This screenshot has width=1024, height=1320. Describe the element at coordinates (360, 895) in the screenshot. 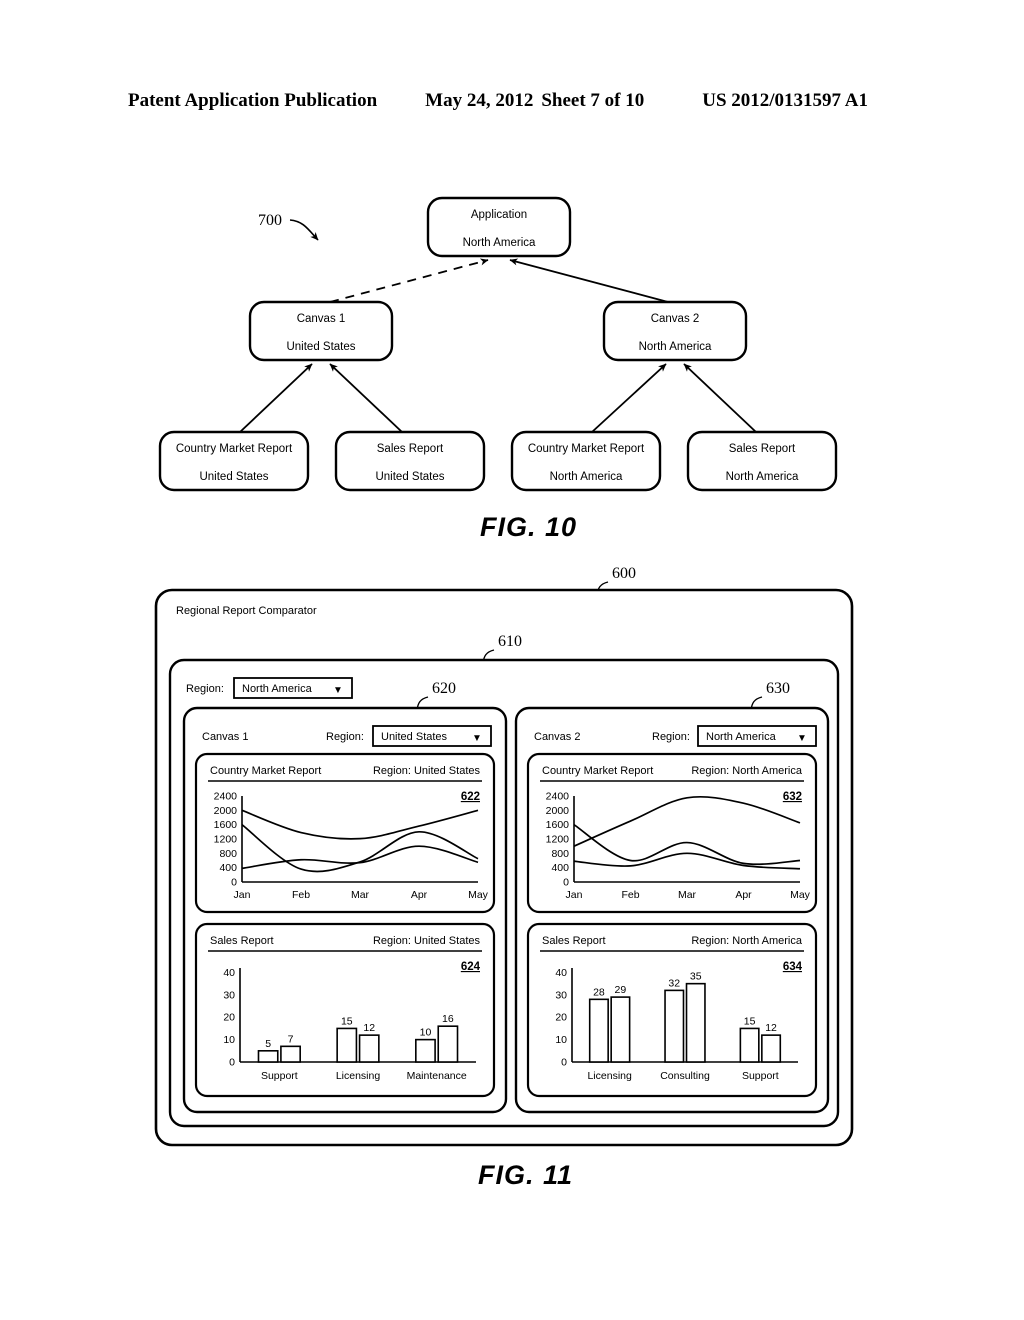

I see `chart-622-xtick: Mar` at that location.